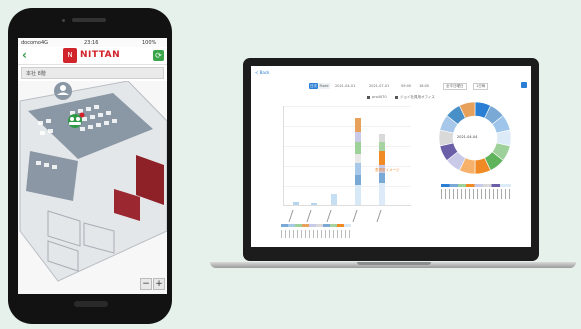  I want to click on refresh-icon: ⟳, so click(158, 55).